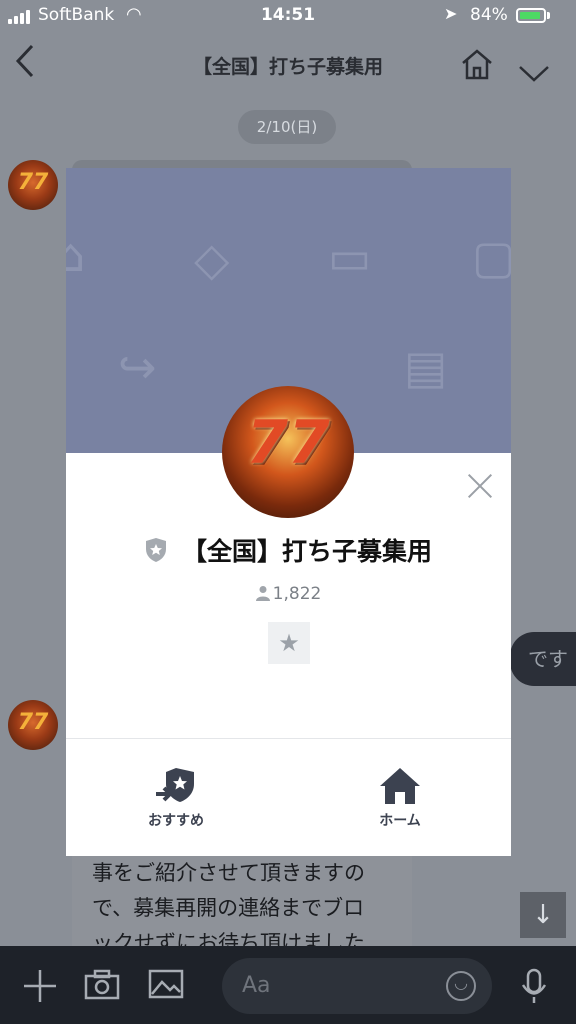 The width and height of the screenshot is (576, 1024). I want to click on group-title: 【全国】打ち子募集用, so click(288, 550).